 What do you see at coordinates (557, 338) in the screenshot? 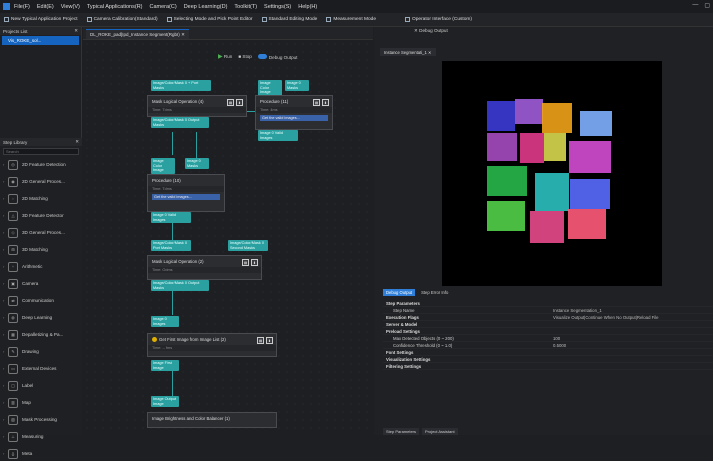
I see `param-value: 100` at bounding box center [557, 338].